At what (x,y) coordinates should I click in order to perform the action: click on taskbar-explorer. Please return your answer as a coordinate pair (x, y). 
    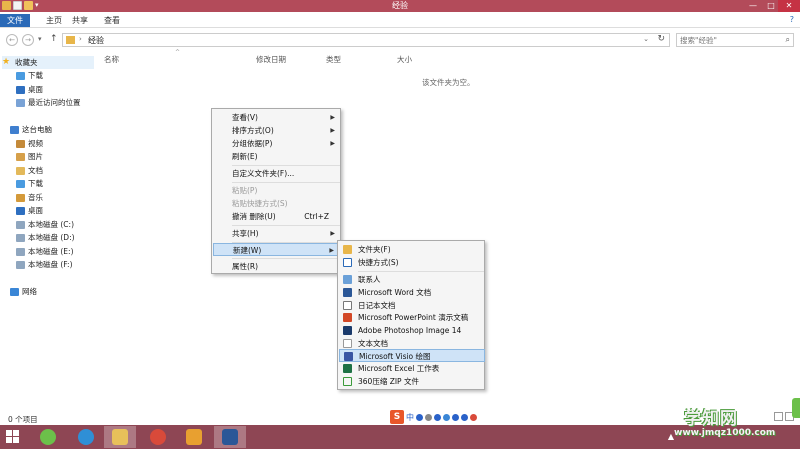
    Looking at the image, I should click on (120, 437).